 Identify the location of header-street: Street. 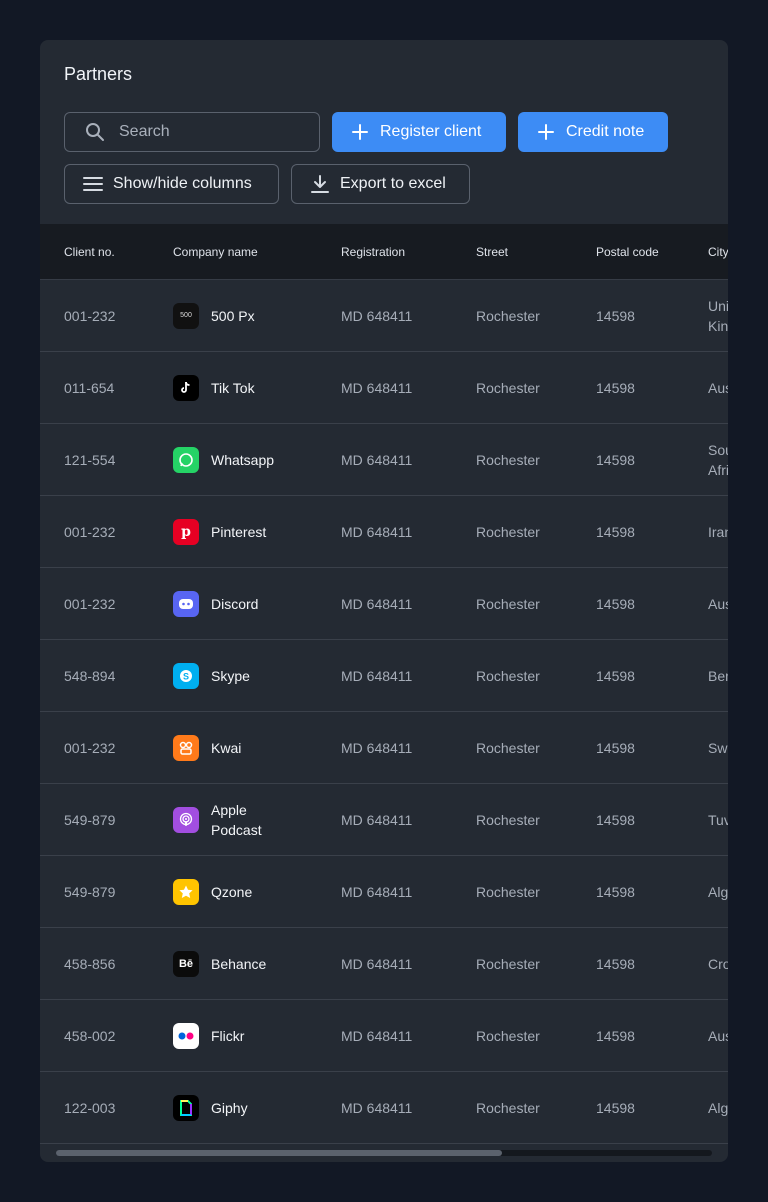
(492, 252).